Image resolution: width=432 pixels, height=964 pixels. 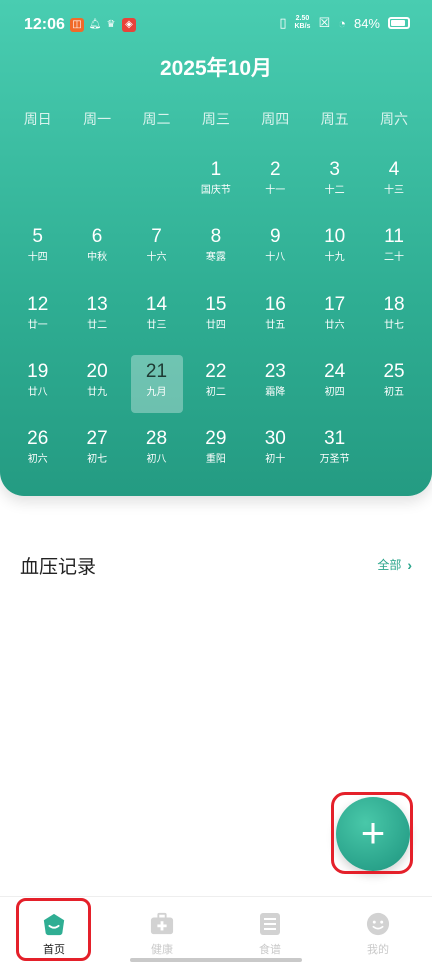 I want to click on day-number: 30, so click(x=275, y=439).